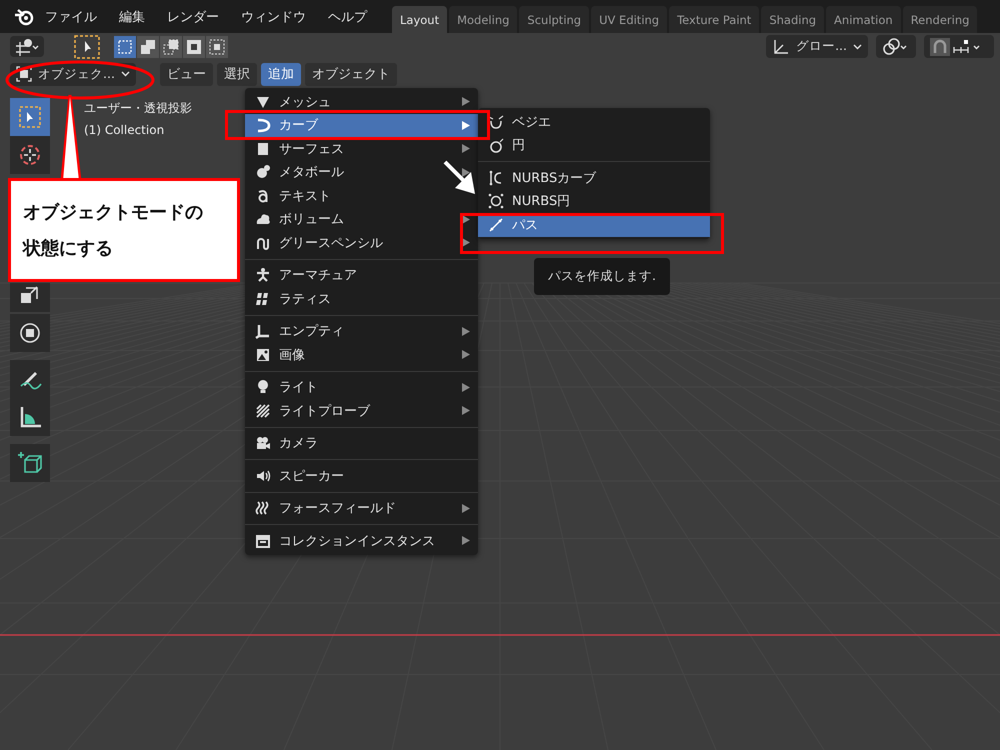 The width and height of the screenshot is (1000, 750). Describe the element at coordinates (554, 19) in the screenshot. I see `workspace-tab: Sculpting` at that location.